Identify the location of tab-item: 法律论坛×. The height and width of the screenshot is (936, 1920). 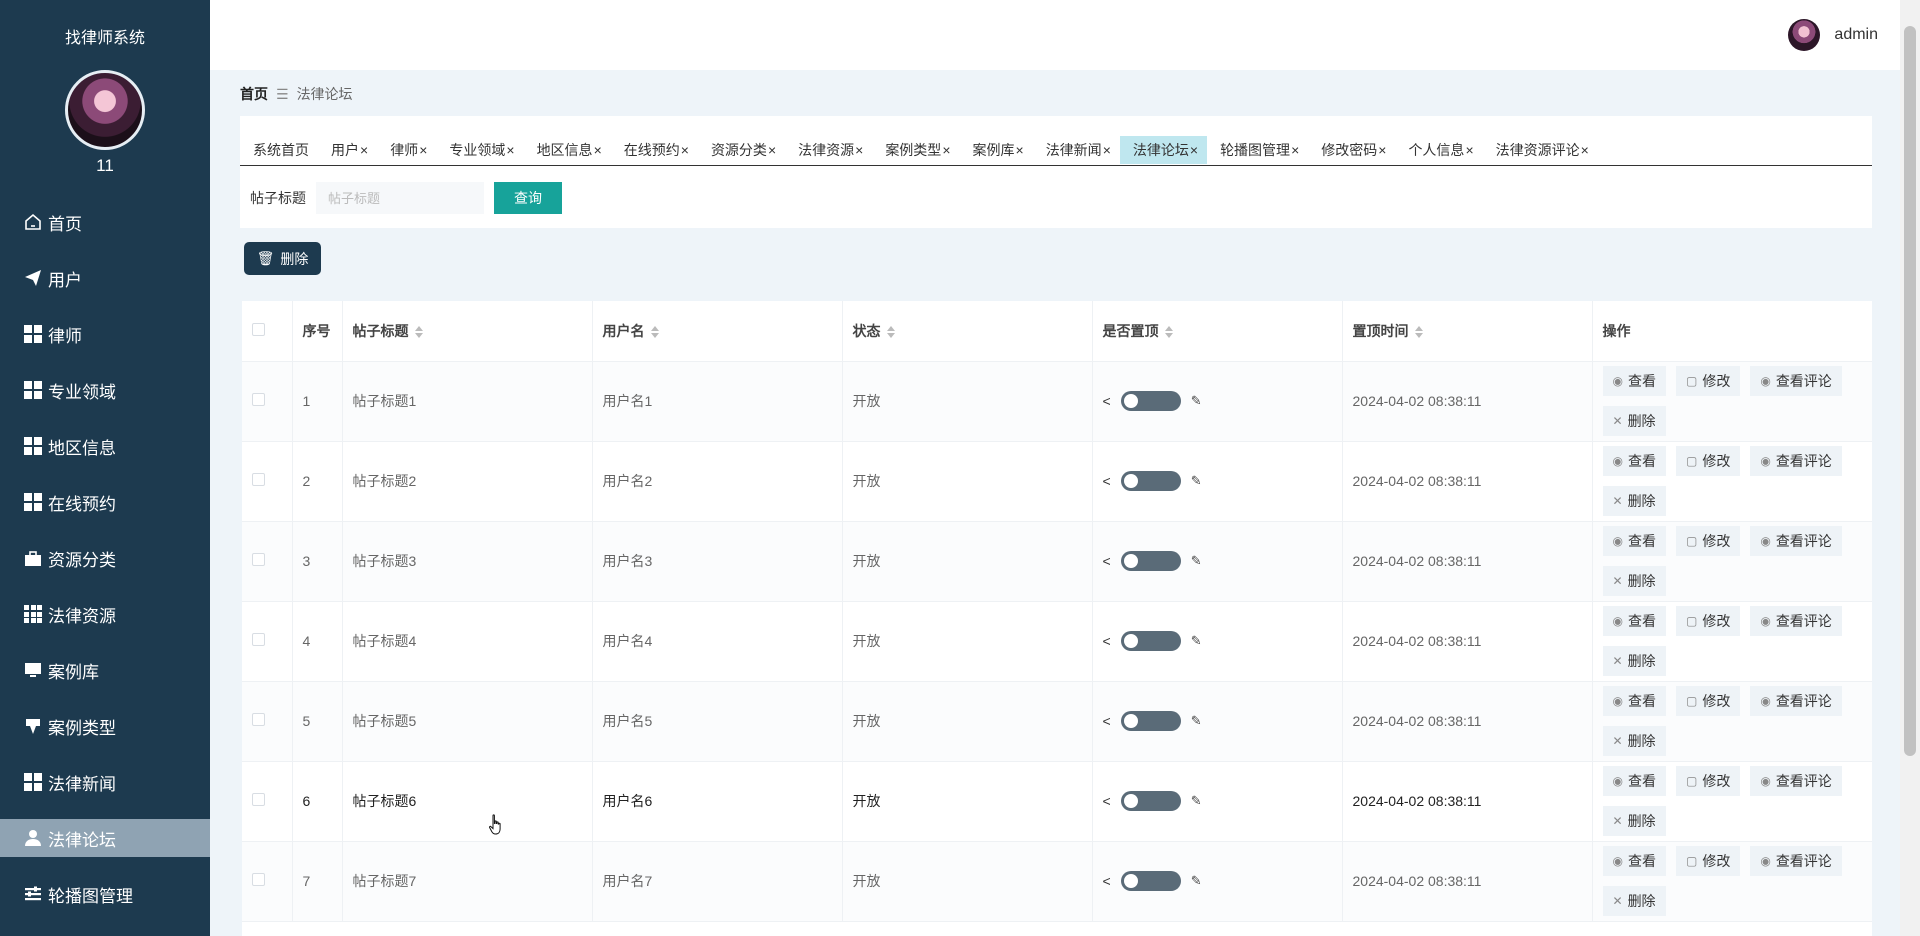
(1163, 150).